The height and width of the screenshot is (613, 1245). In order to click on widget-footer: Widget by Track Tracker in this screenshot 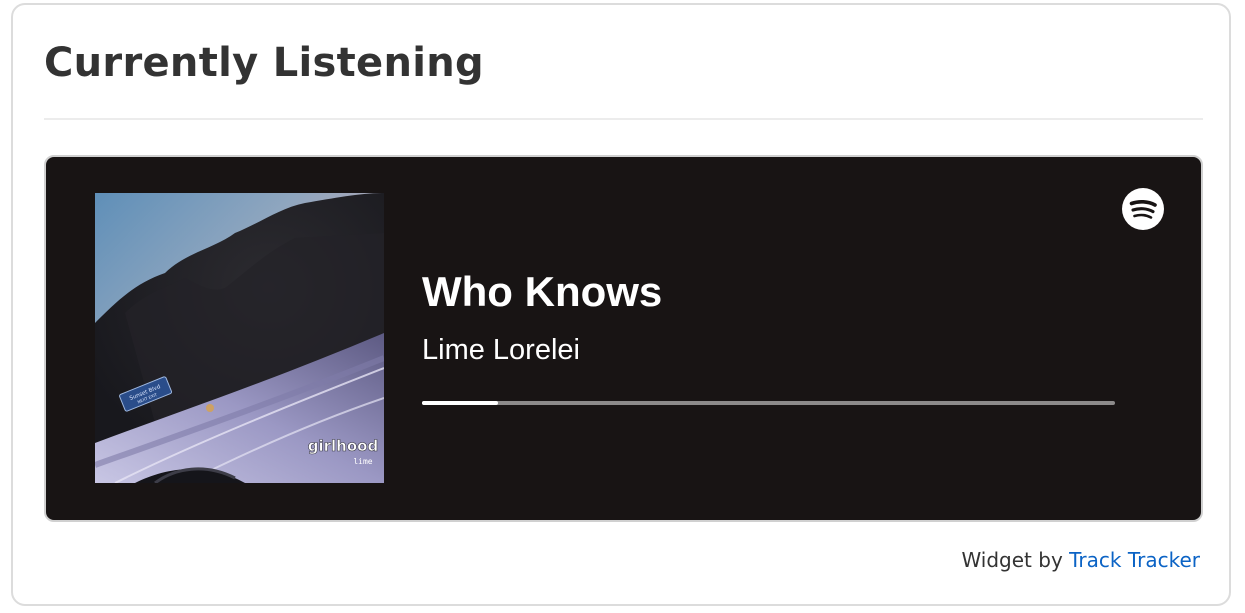, I will do `click(1080, 560)`.